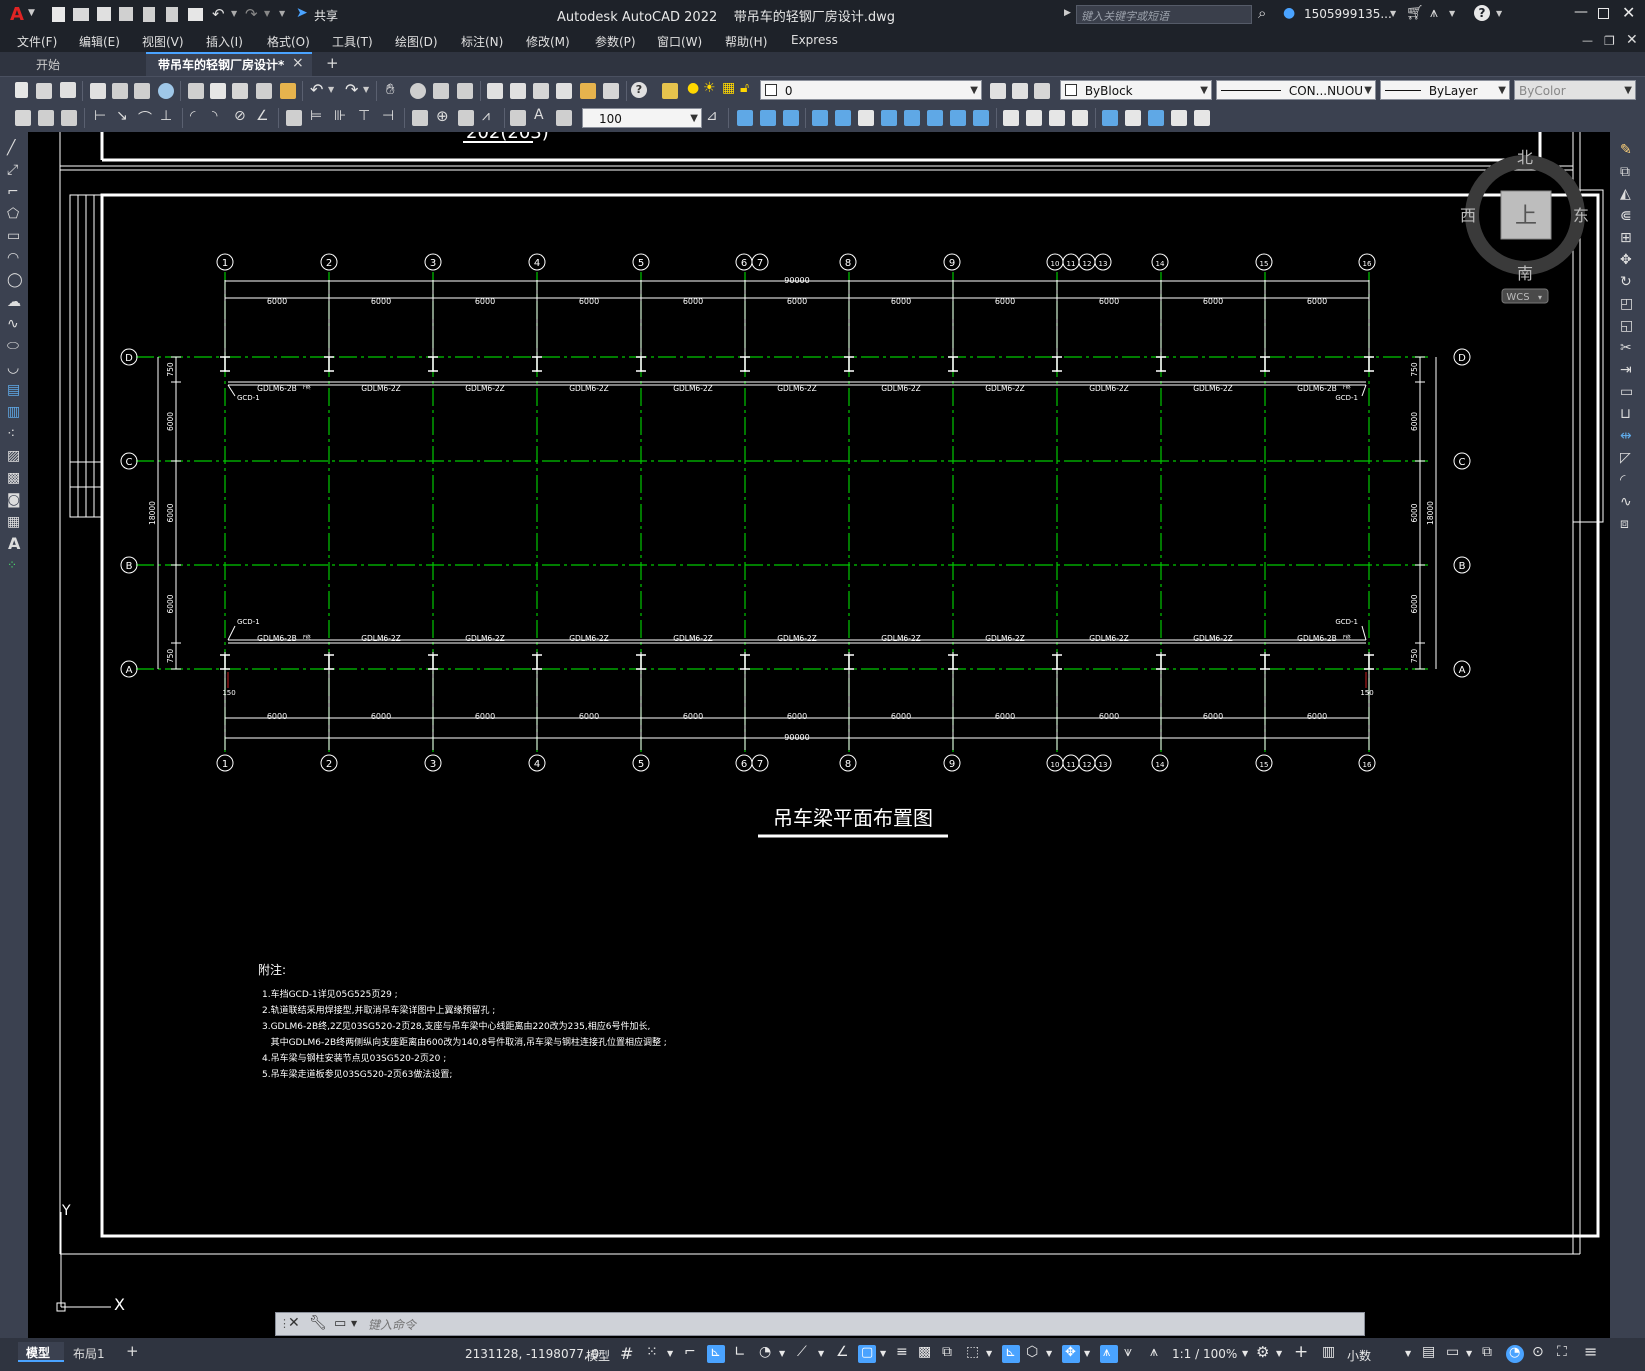  What do you see at coordinates (1245, 1353) in the screenshot?
I see `annotation-scale-dropdown-icon: ▼` at bounding box center [1245, 1353].